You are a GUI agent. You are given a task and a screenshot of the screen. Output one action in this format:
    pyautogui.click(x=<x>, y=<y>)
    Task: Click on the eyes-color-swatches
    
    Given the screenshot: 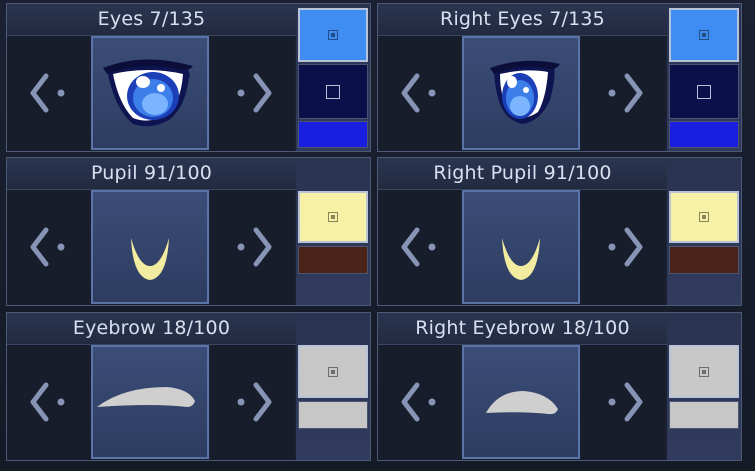 What is the action you would take?
    pyautogui.click(x=333, y=77)
    